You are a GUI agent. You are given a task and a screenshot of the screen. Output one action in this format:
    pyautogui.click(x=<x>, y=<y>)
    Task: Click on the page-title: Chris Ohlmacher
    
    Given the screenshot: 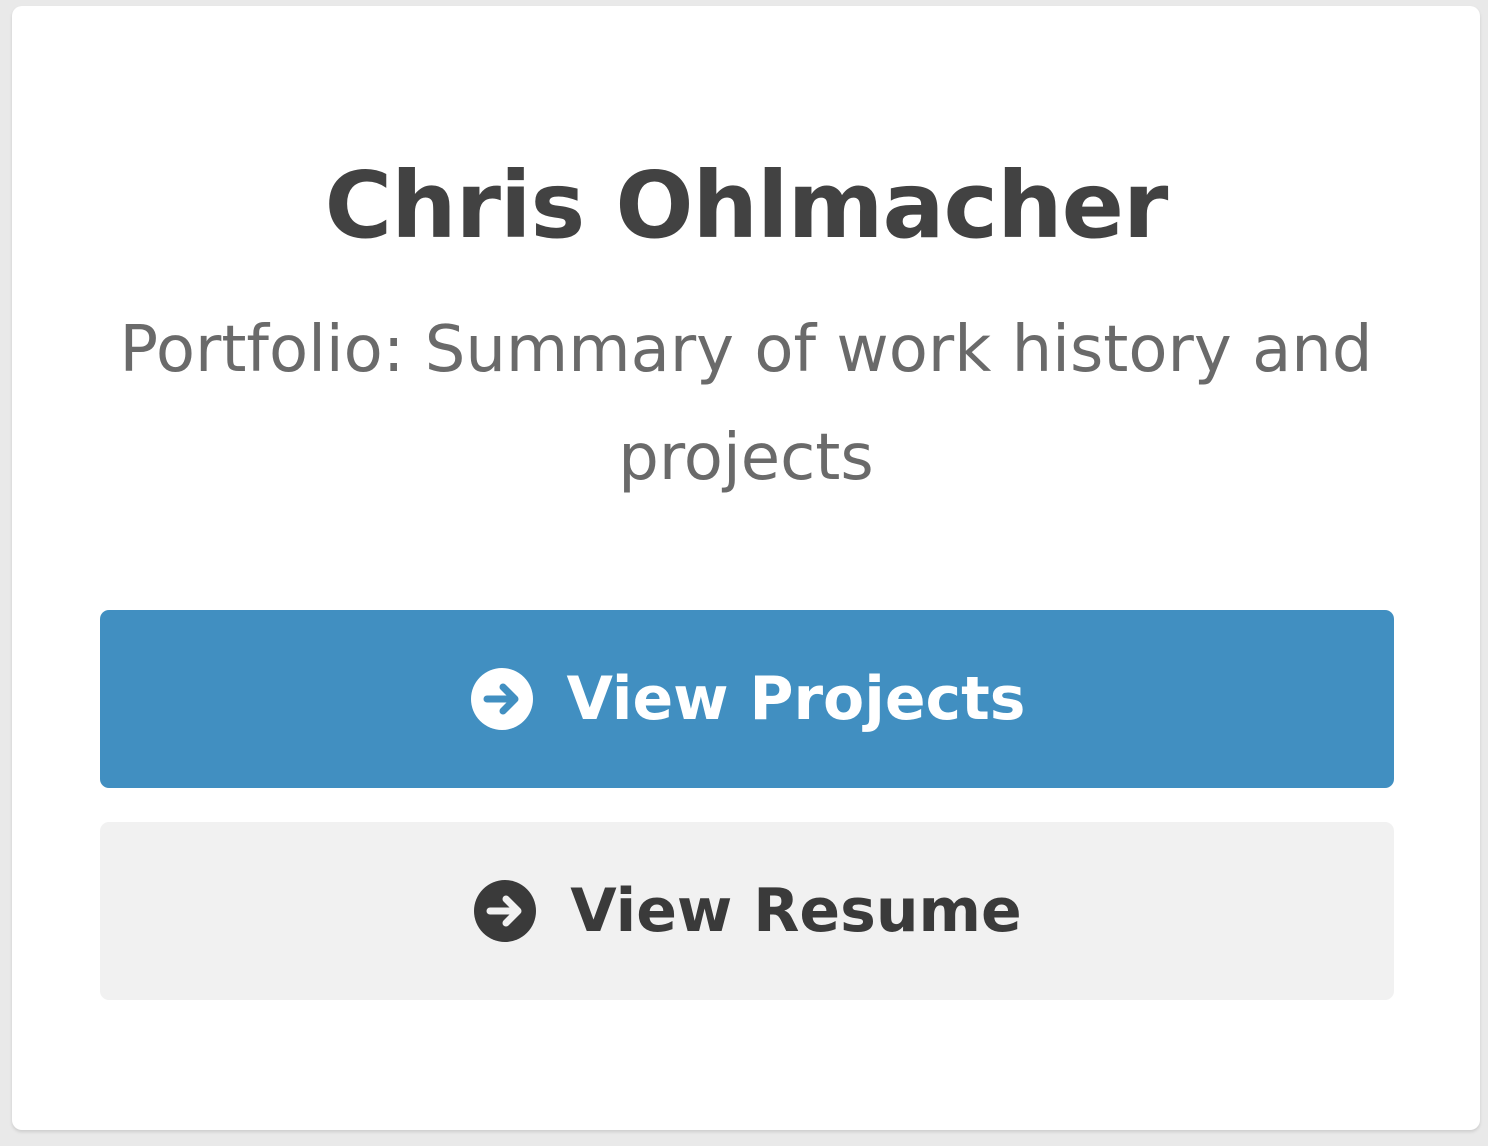 What is the action you would take?
    pyautogui.click(x=746, y=205)
    